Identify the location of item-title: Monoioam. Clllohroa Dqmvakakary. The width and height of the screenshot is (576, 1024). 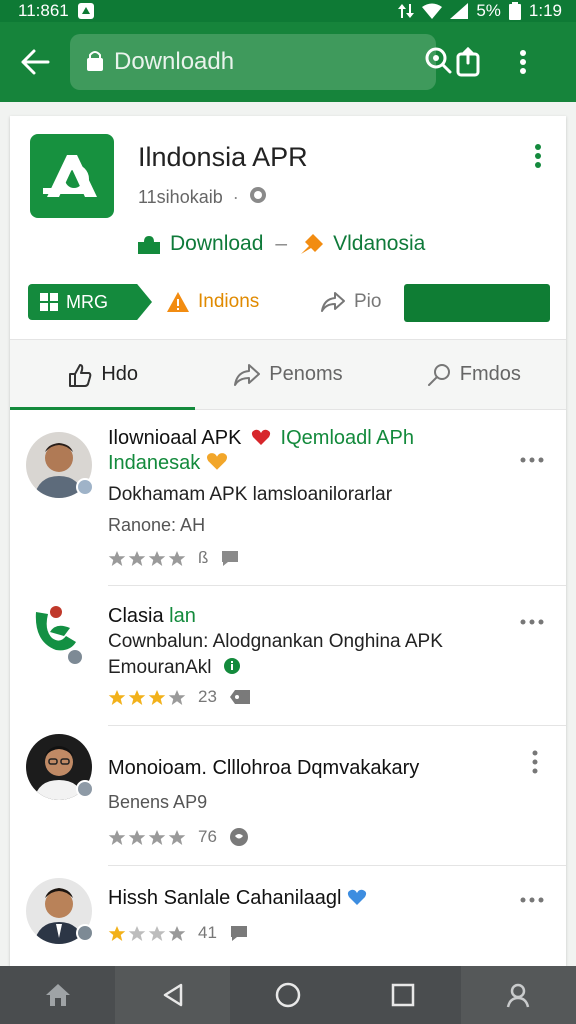
(264, 768).